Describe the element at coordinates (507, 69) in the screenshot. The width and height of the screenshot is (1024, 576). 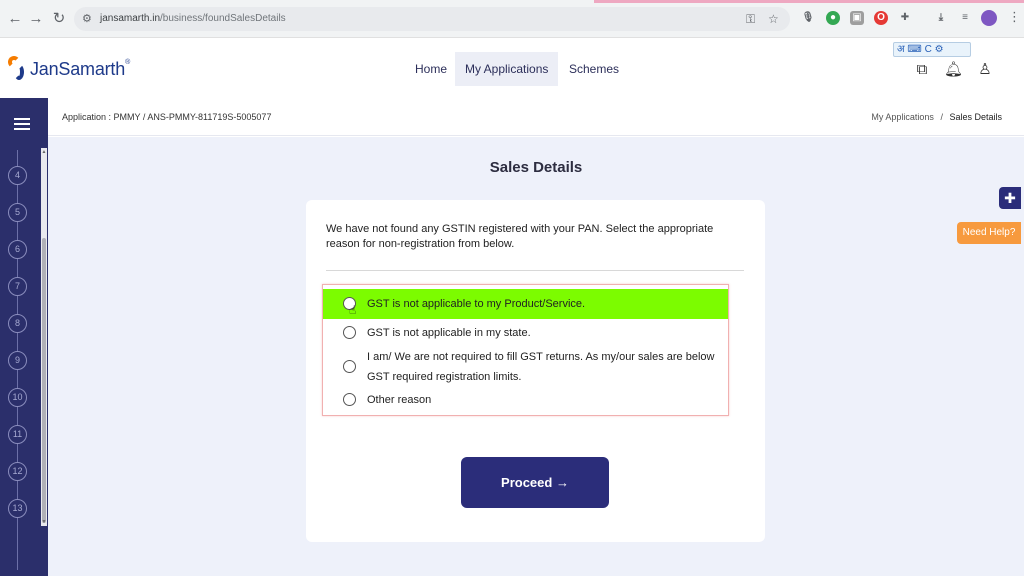
I see `nav-my-applications: My Applications` at that location.